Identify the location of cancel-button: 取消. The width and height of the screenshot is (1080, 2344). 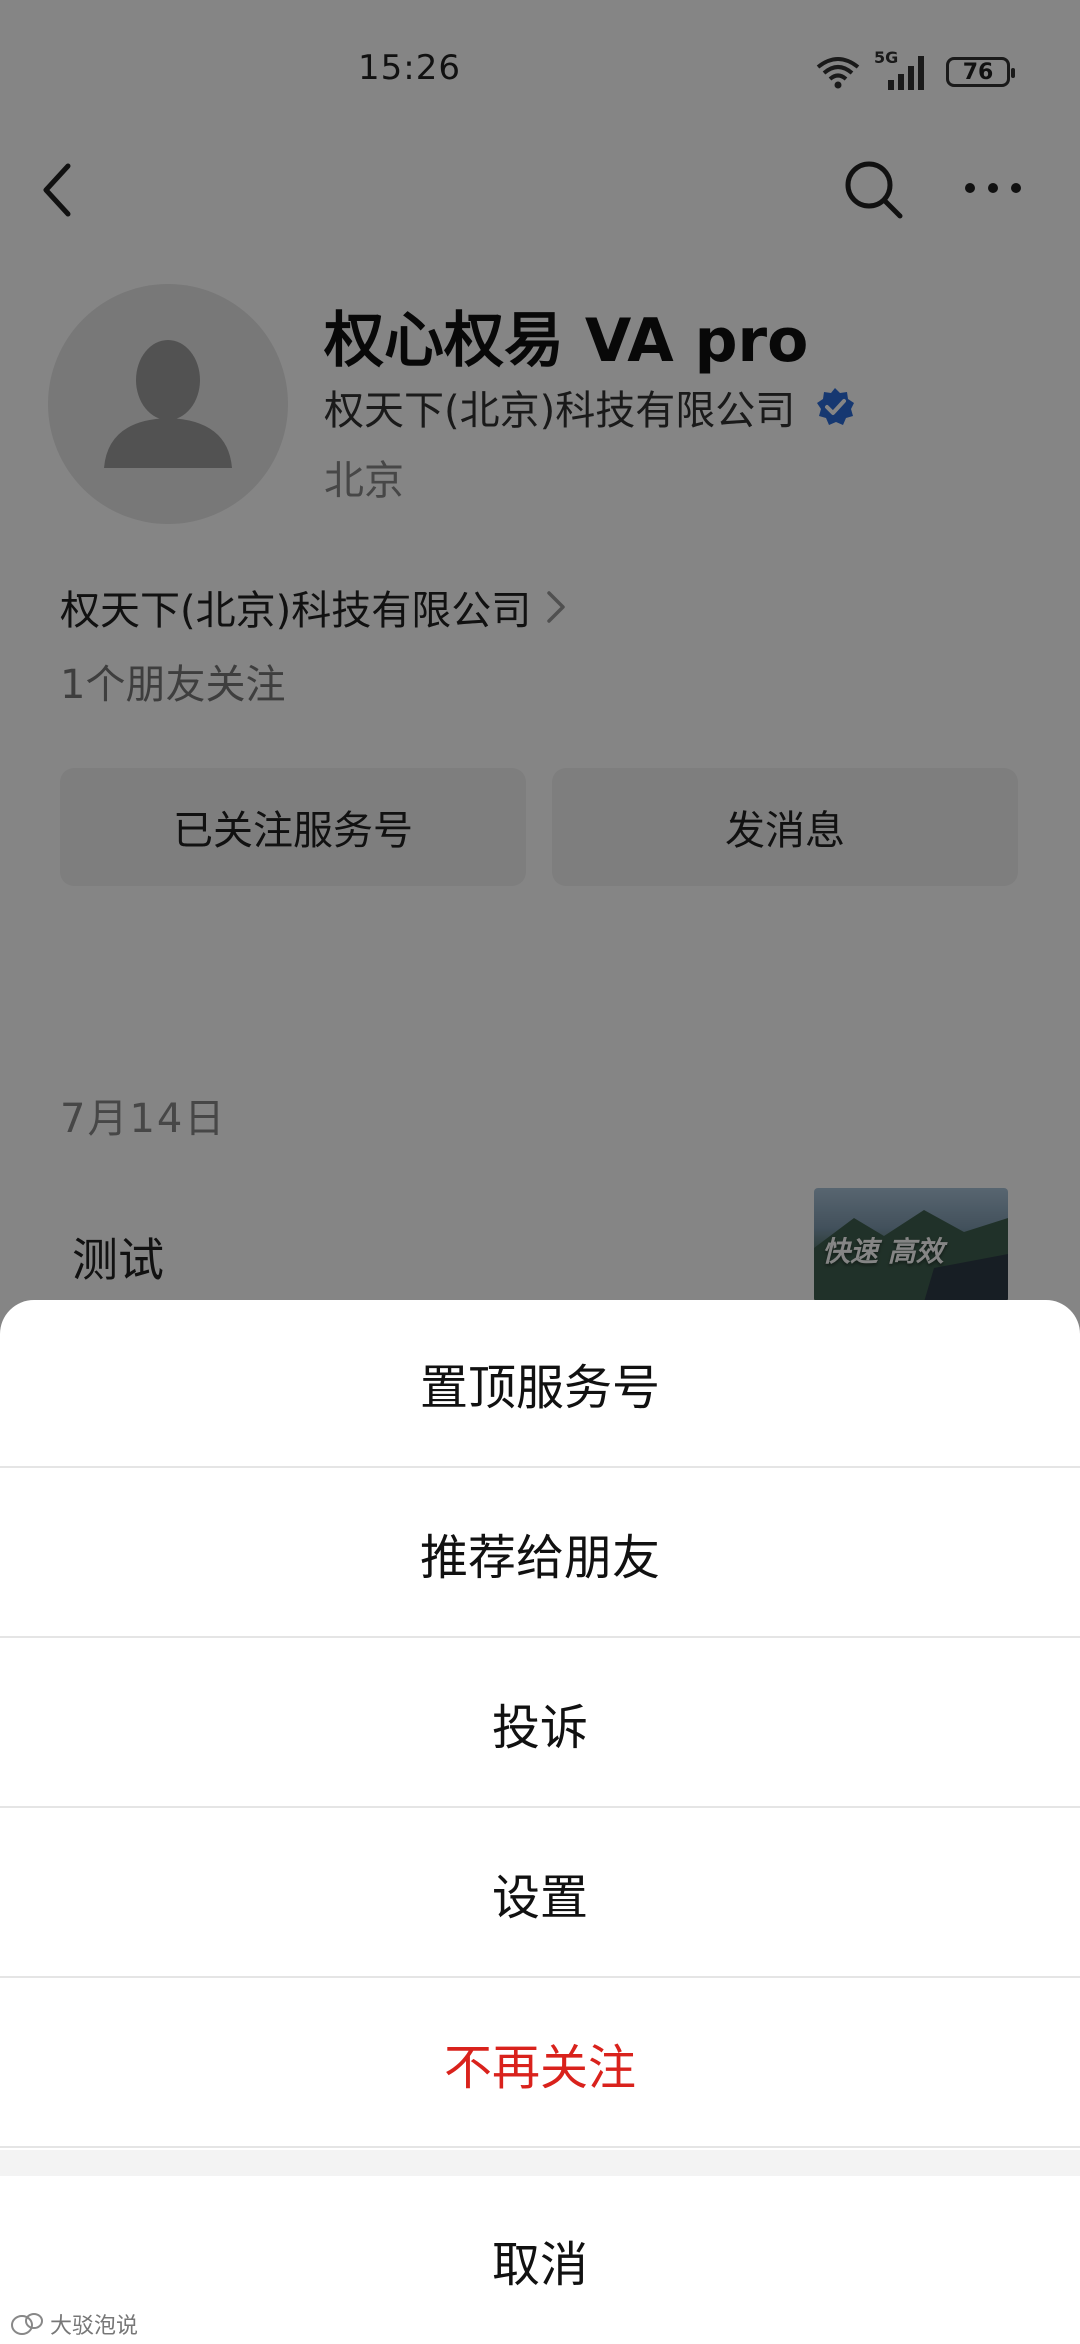
(540, 2260).